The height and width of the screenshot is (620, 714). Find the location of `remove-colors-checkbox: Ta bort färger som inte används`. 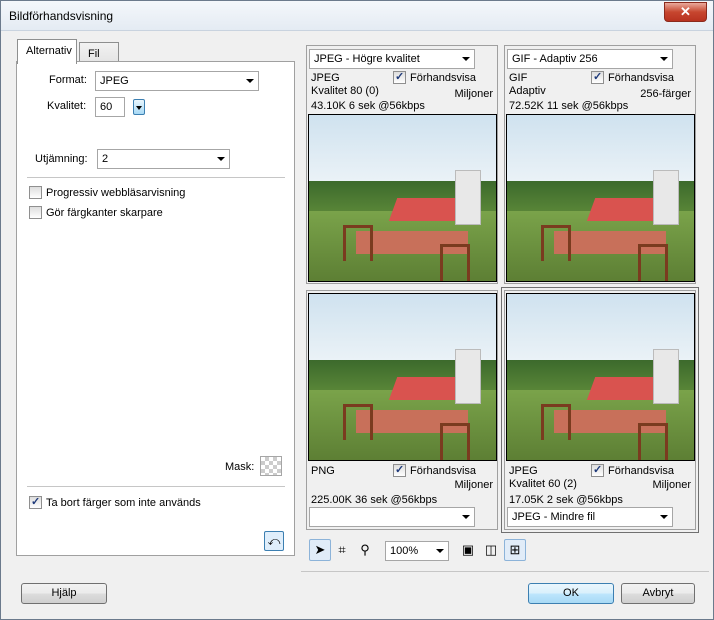

remove-colors-checkbox: Ta bort färger som inte används is located at coordinates (115, 502).